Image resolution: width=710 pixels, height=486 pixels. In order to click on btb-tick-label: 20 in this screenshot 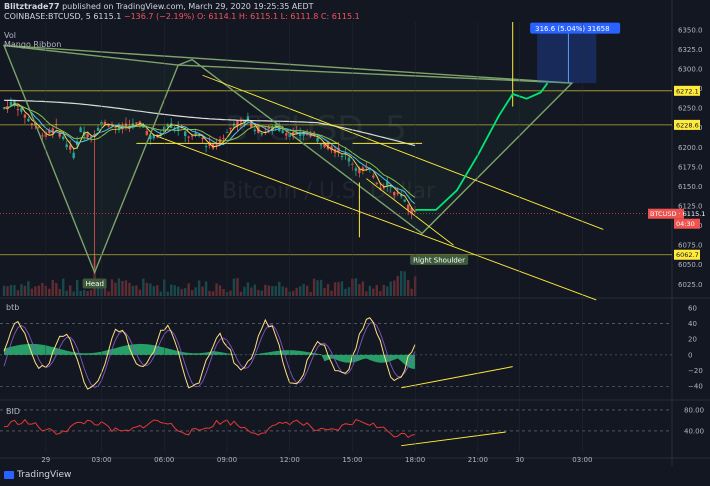, I will do `click(692, 340)`.